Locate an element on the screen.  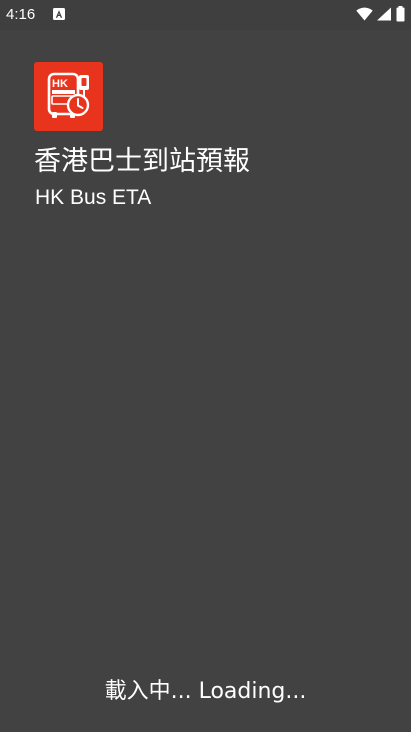
notification-a-icon is located at coordinates (59, 14).